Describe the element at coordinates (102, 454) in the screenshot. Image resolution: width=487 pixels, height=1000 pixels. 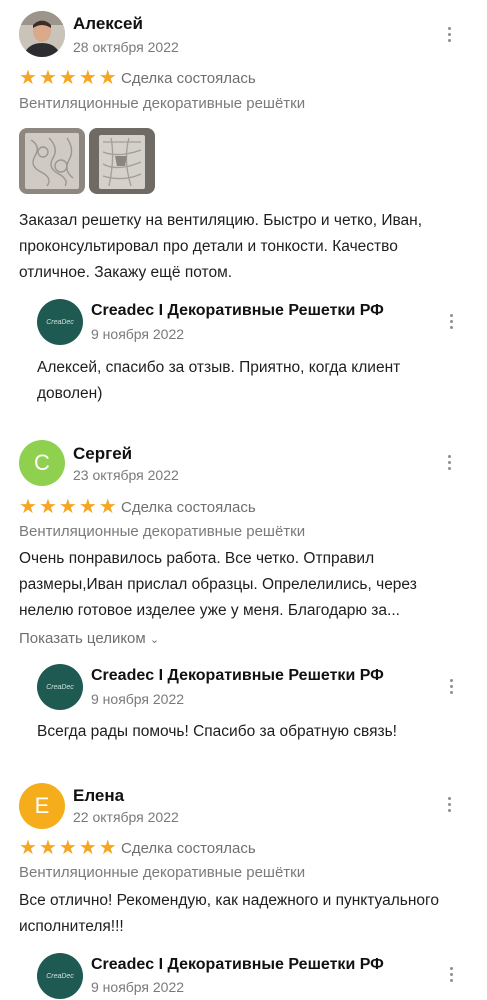
I see `review-author: Сергей` at that location.